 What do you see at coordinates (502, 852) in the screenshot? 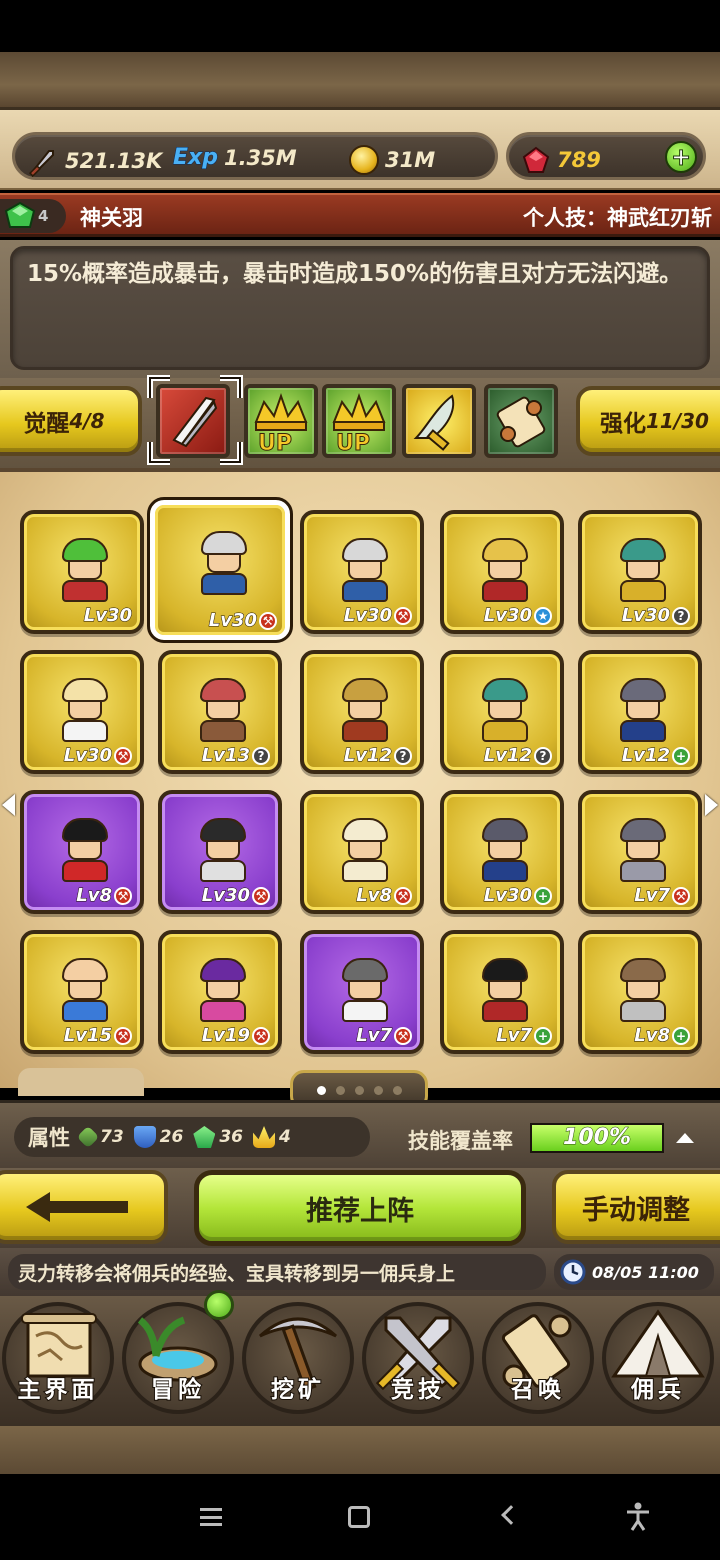
I see `mercenary-card: Lv30 +` at bounding box center [502, 852].